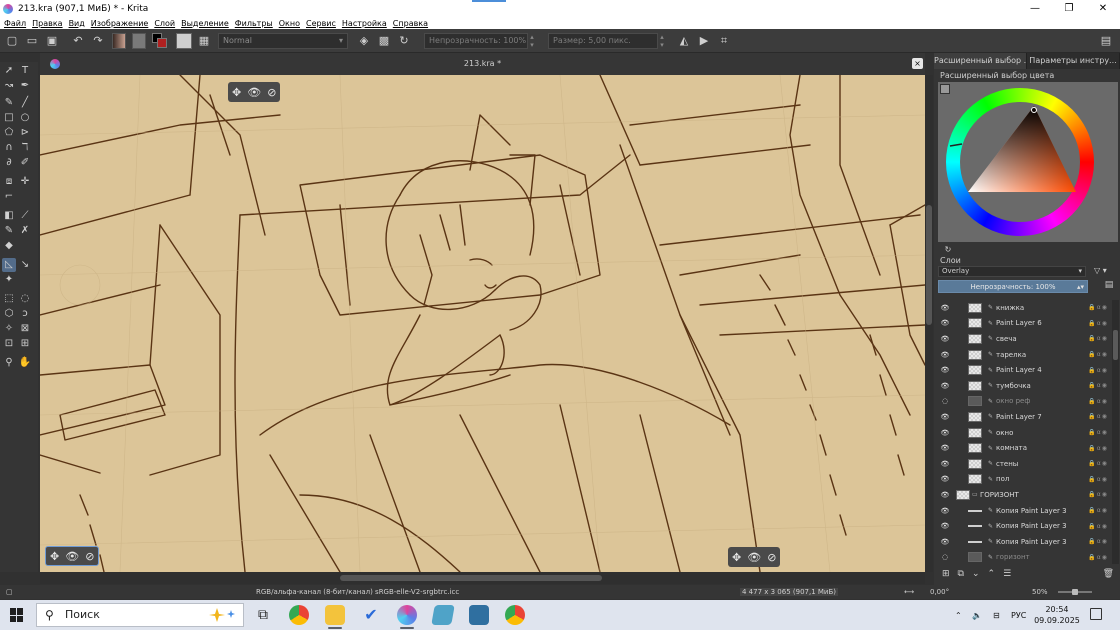 This screenshot has height=630, width=1120. Describe the element at coordinates (996, 615) in the screenshot. I see `network-icon: ⊟` at that location.